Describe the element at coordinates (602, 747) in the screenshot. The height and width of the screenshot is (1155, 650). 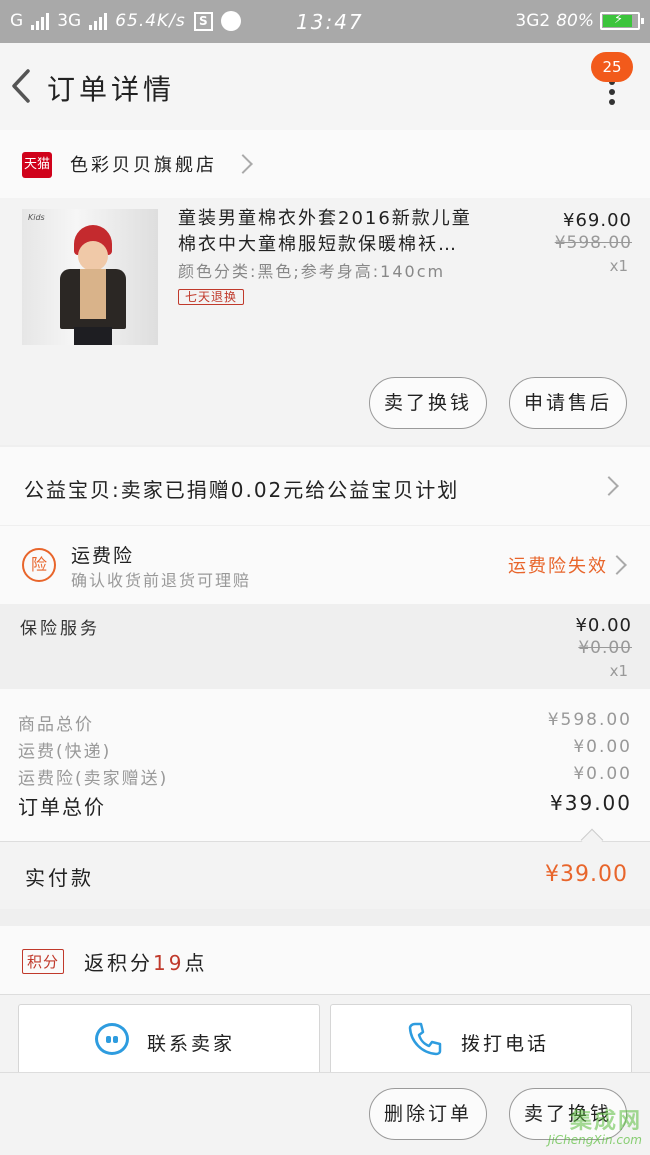
I see `shipping-value: ¥0.00` at that location.